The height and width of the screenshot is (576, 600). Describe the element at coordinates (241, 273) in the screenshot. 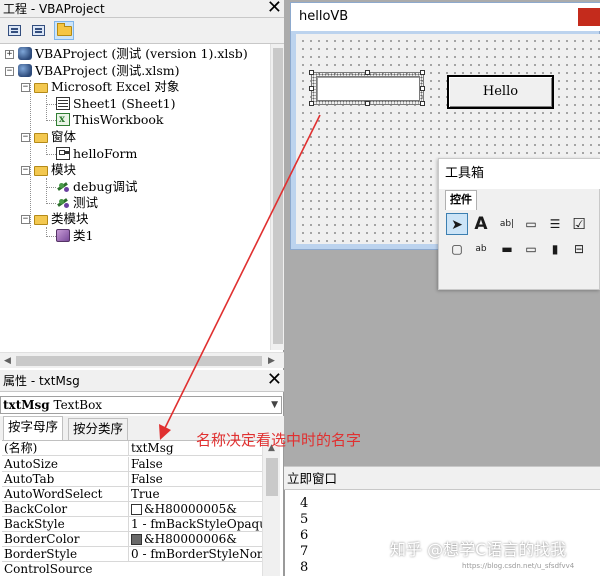

I see `arrow-line` at that location.